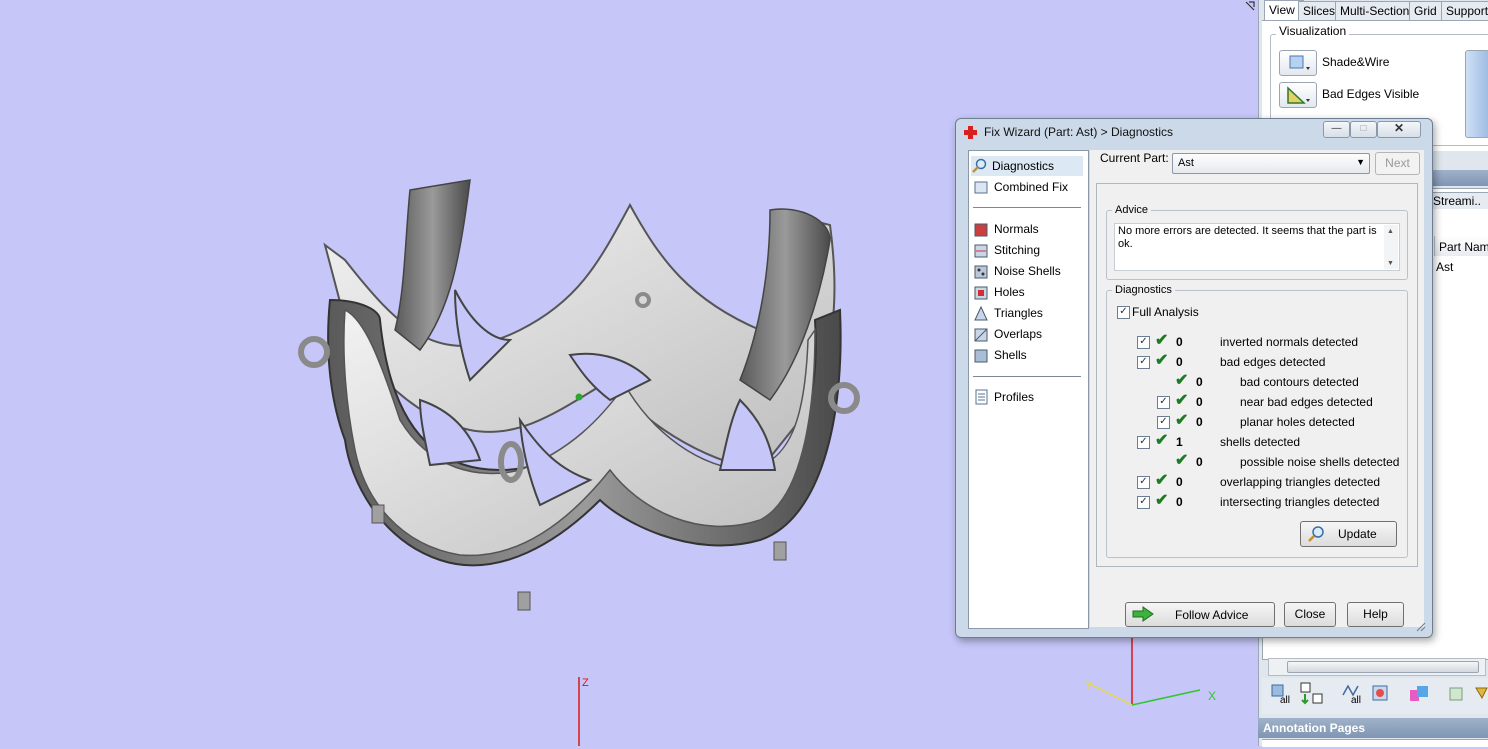  What do you see at coordinates (1200, 614) in the screenshot?
I see `follow-advice-button: Follow Advice` at bounding box center [1200, 614].